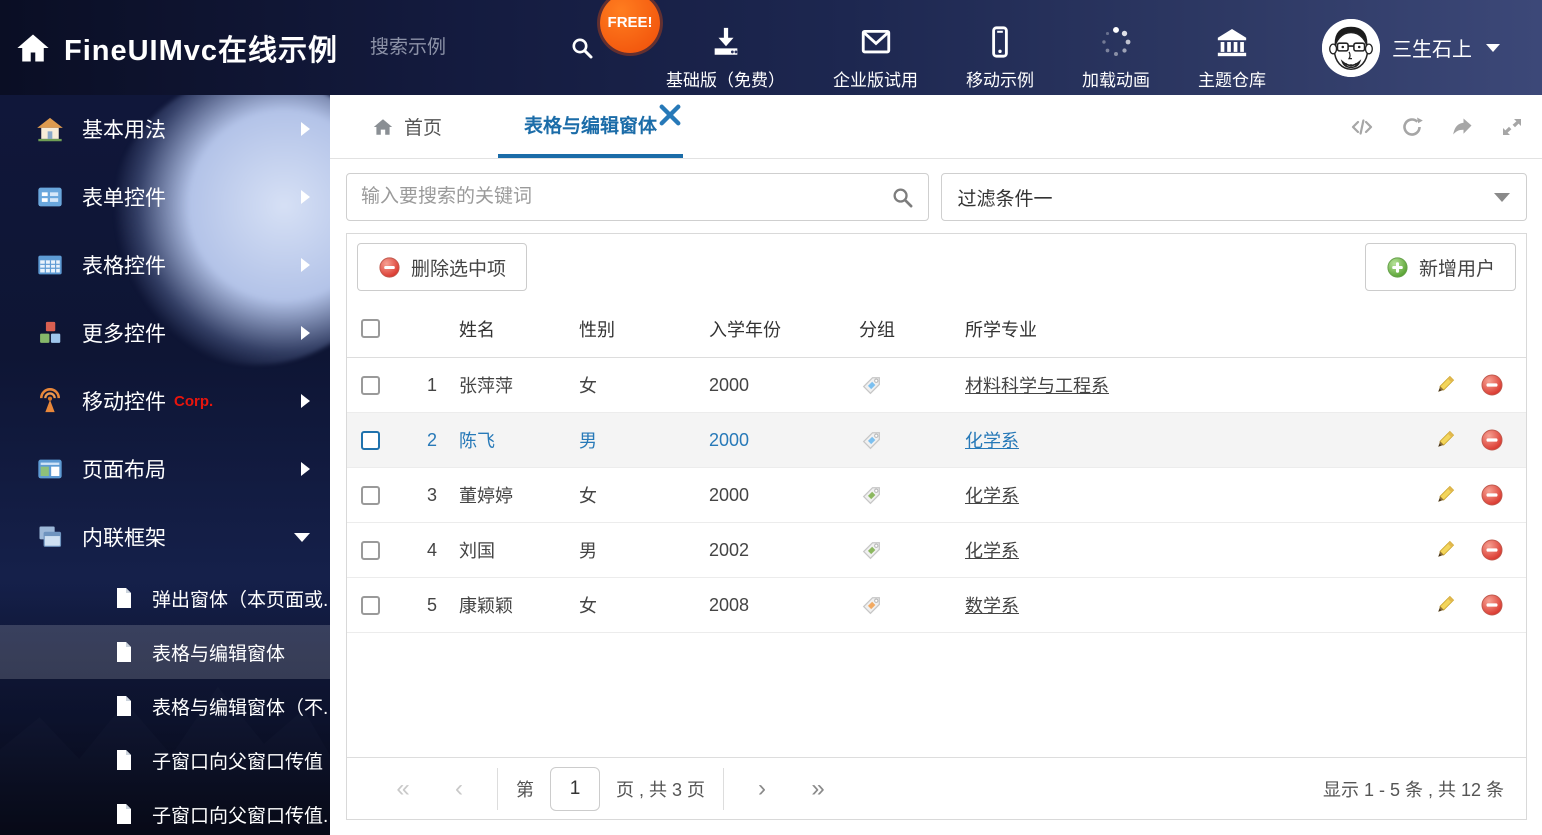 The height and width of the screenshot is (835, 1542). What do you see at coordinates (50, 332) in the screenshot?
I see `cubes-icon` at bounding box center [50, 332].